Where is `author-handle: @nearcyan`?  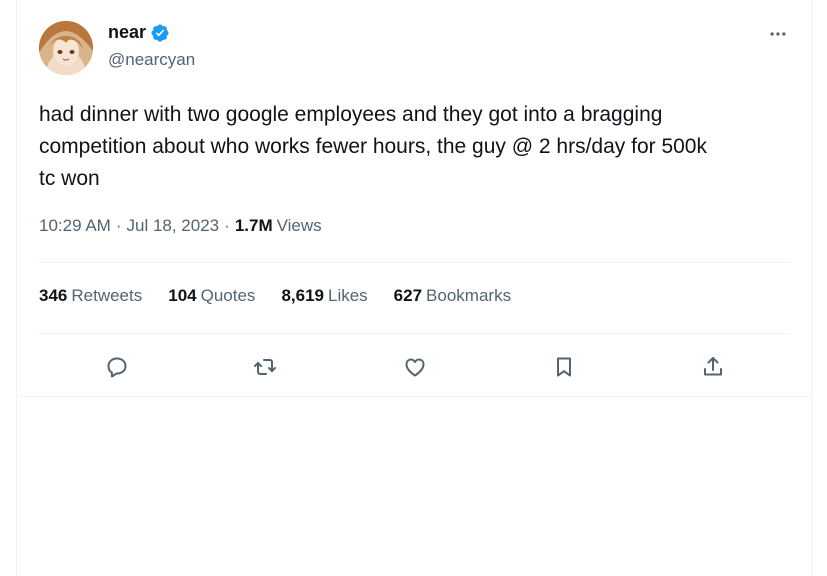 author-handle: @nearcyan is located at coordinates (151, 60).